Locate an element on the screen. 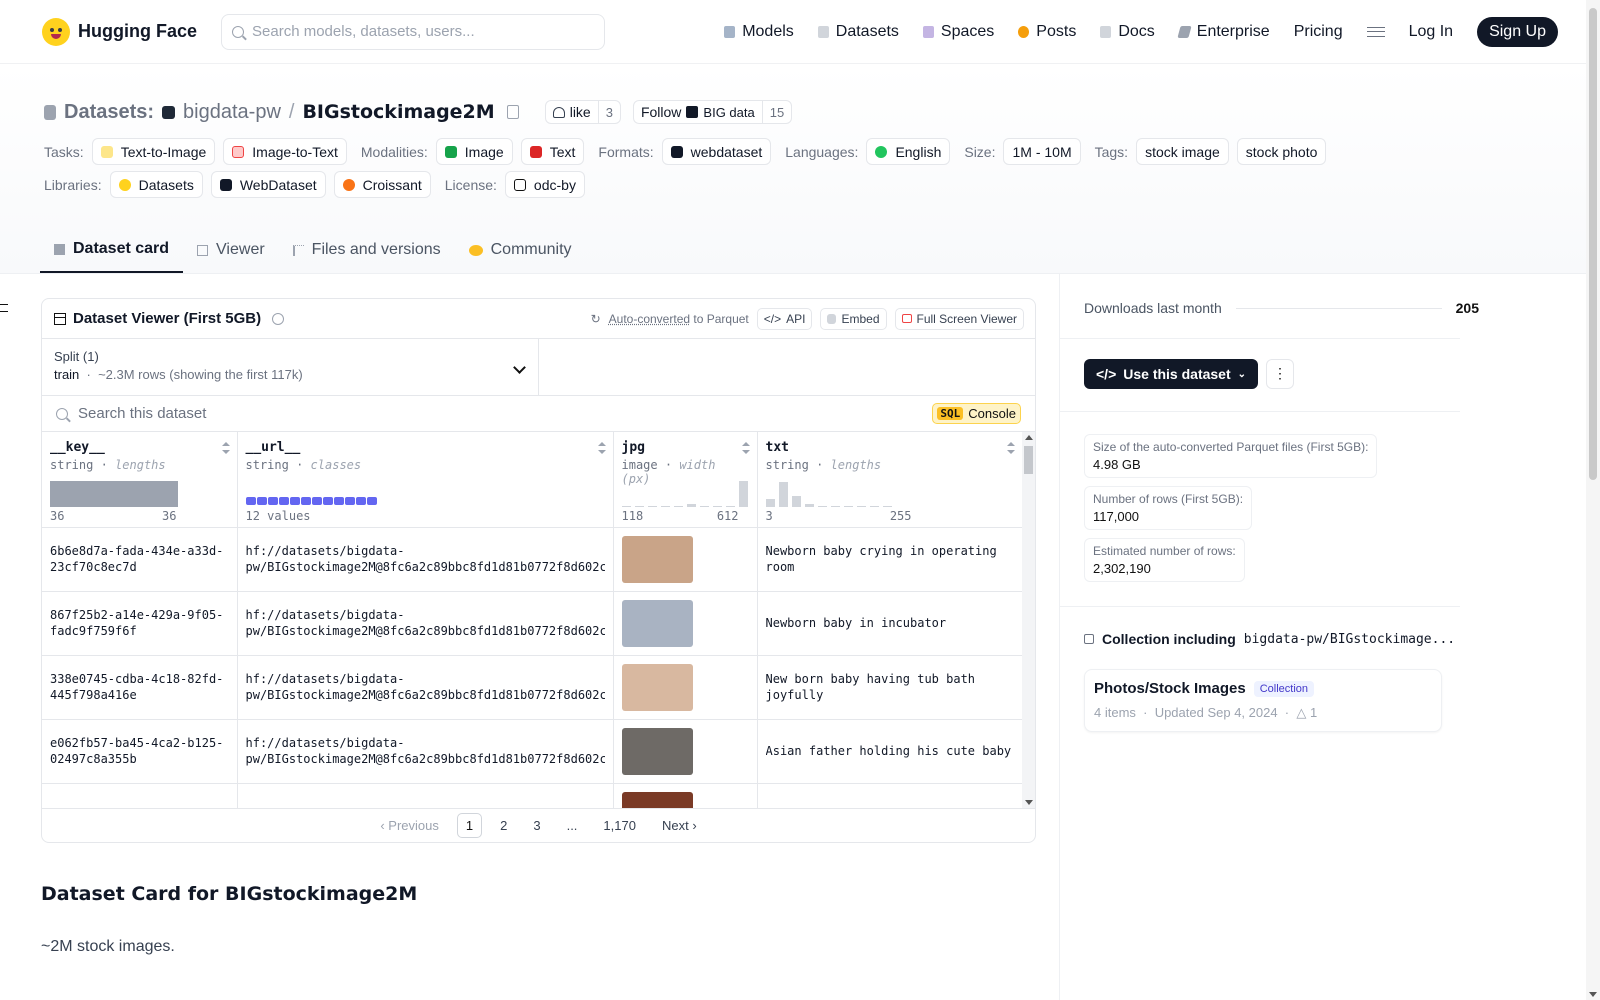 The height and width of the screenshot is (1000, 1600). tag-lib-webdataset: WebDataset is located at coordinates (268, 184).